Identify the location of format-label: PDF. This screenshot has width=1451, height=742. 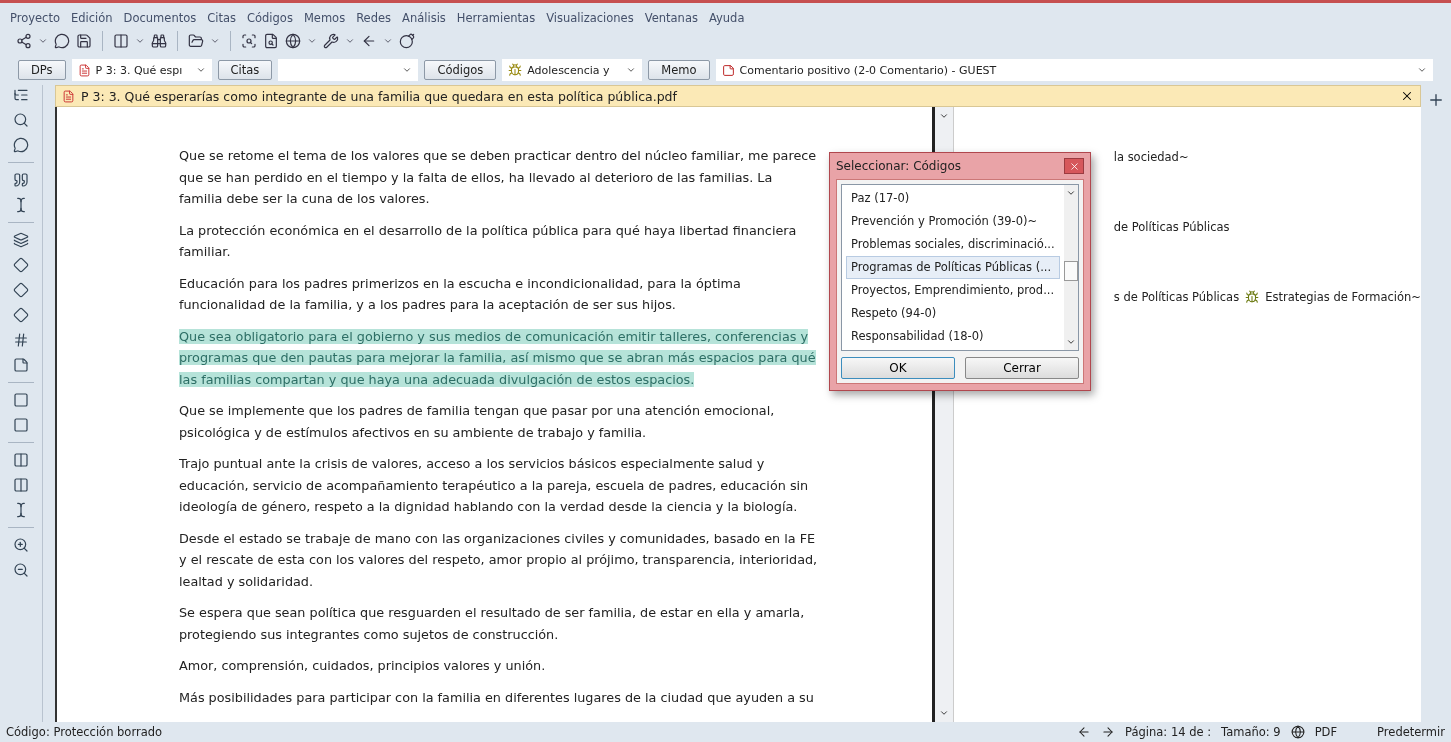
(1326, 732).